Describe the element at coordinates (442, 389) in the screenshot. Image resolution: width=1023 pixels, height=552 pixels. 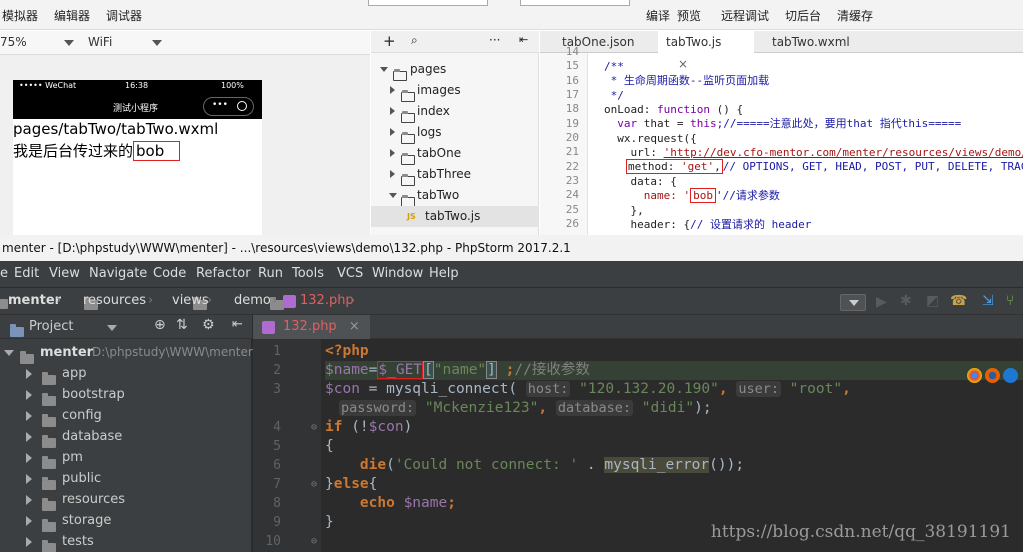
I see `code-token: = mysqli_connect(` at that location.